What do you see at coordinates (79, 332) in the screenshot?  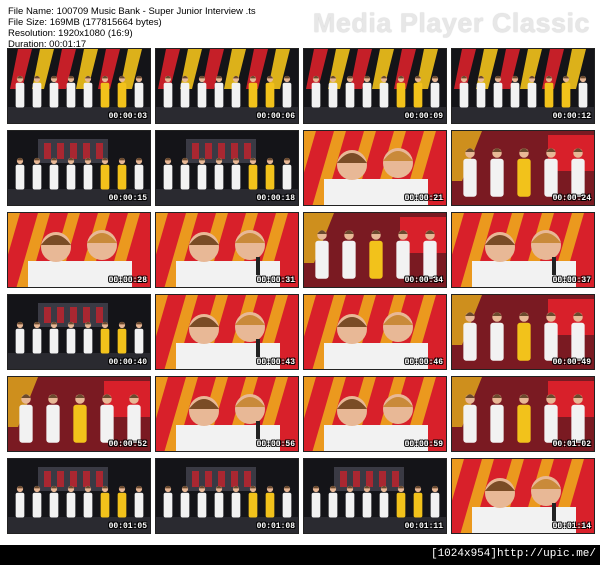 I see `video-thumbnail: 00:00:40` at bounding box center [79, 332].